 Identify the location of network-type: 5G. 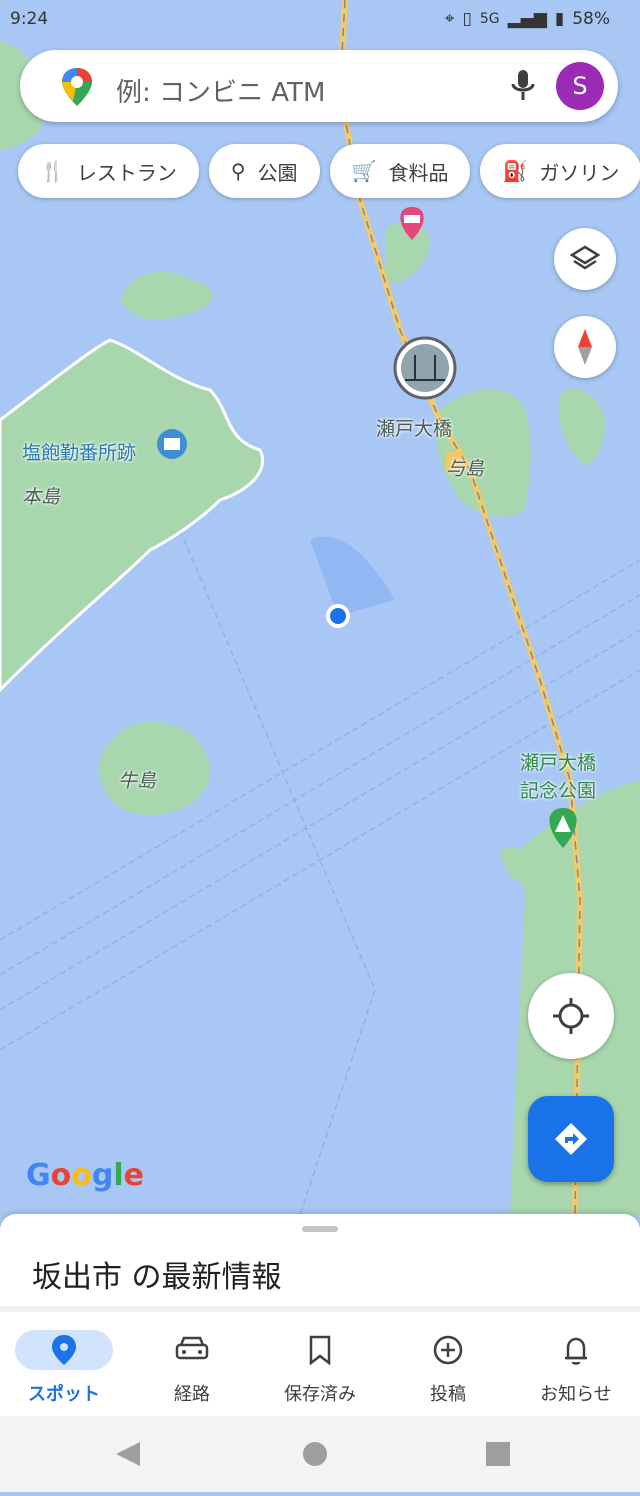
(489, 19).